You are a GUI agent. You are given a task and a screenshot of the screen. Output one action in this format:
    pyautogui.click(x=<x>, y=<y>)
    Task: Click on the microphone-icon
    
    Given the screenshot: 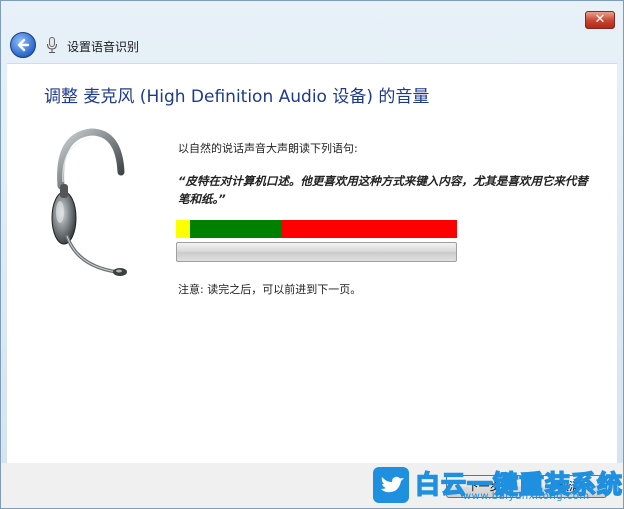 What is the action you would take?
    pyautogui.click(x=52, y=45)
    